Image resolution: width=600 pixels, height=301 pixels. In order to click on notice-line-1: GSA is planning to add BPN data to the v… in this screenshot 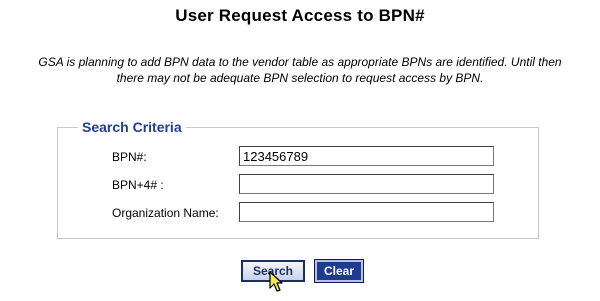, I will do `click(300, 62)`.